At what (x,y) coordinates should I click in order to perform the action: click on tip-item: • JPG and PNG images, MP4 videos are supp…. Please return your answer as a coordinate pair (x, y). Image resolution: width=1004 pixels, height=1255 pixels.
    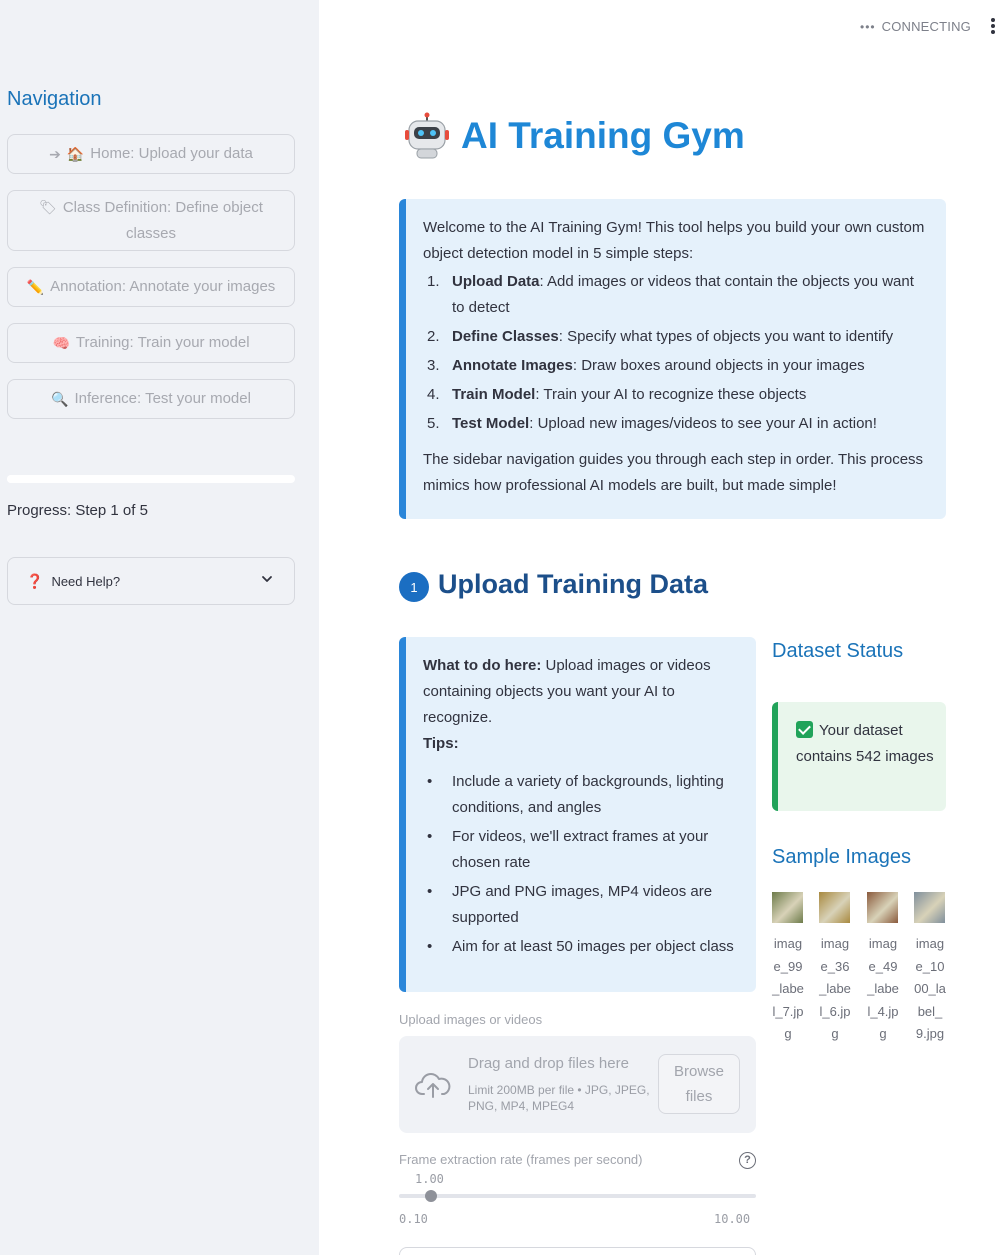
    Looking at the image, I should click on (570, 904).